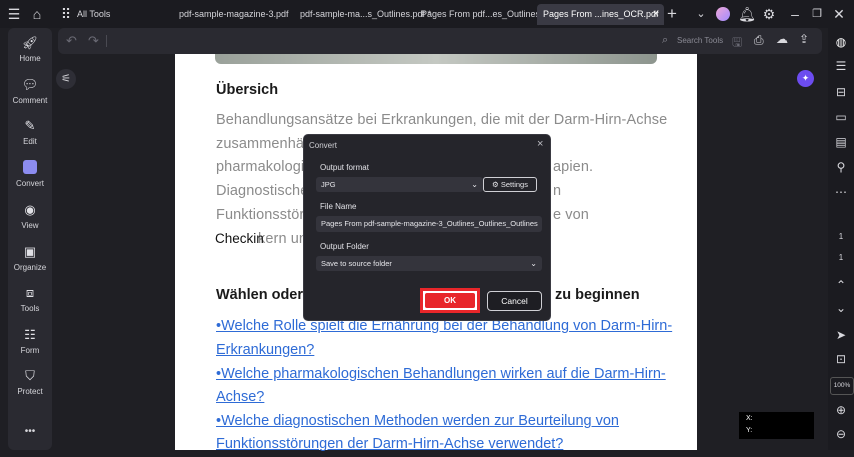 This screenshot has height=457, width=854. Describe the element at coordinates (30, 267) in the screenshot. I see `sidebar-item-label: Organize` at that location.